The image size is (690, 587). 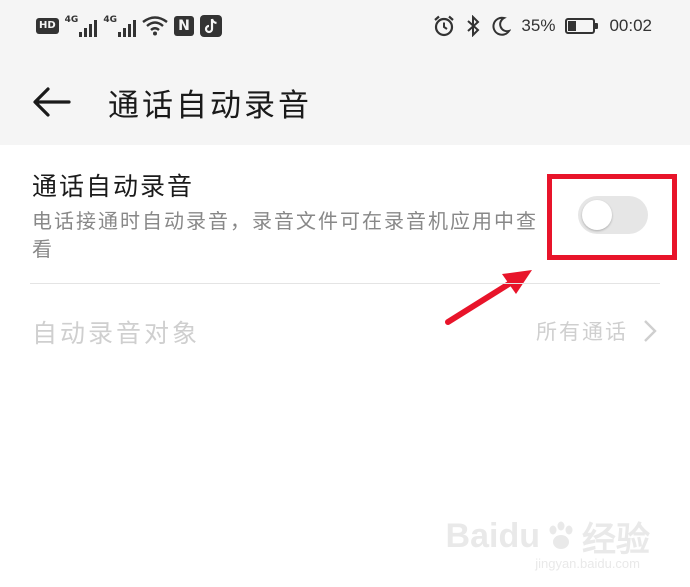 I want to click on watermark-url: jingyan.baidu.com, so click(x=587, y=563).